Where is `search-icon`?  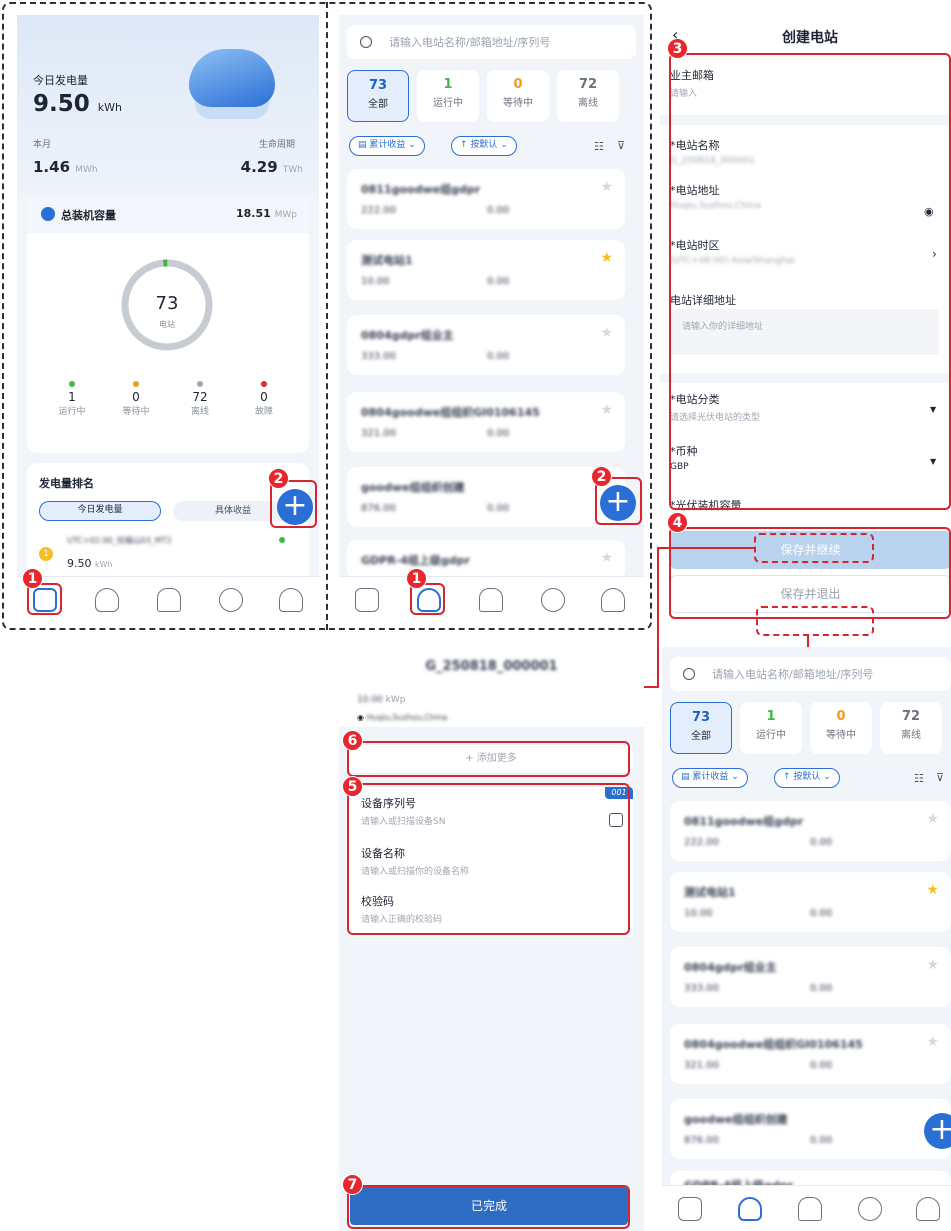 search-icon is located at coordinates (689, 674).